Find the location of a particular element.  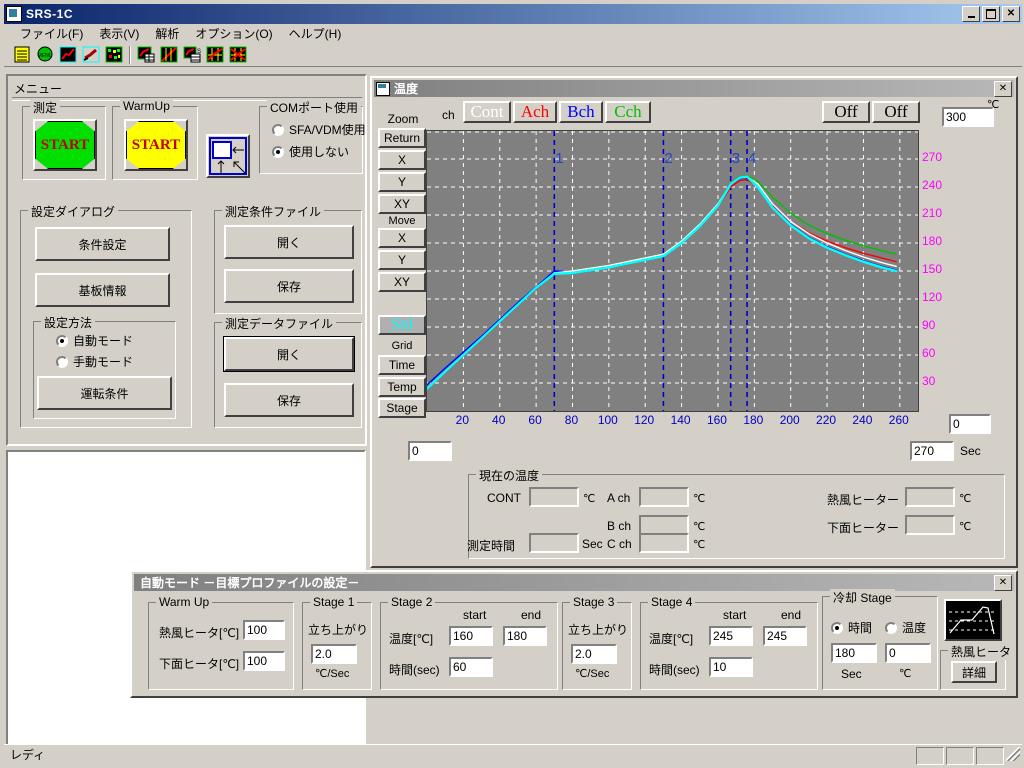

warmup-bottom-input: 100 is located at coordinates (264, 661).